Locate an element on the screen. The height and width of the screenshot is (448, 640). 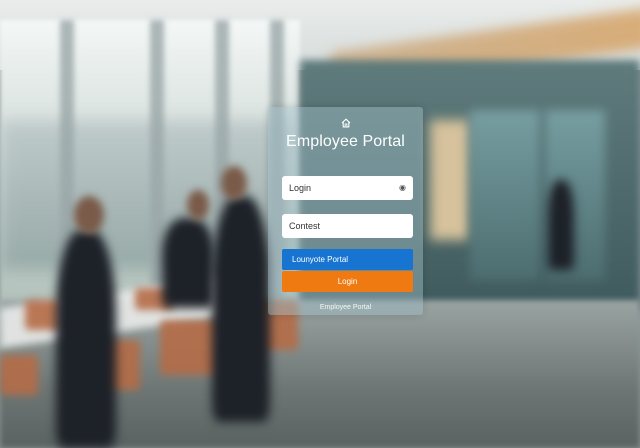
password-field-value: Contest is located at coordinates (305, 226).